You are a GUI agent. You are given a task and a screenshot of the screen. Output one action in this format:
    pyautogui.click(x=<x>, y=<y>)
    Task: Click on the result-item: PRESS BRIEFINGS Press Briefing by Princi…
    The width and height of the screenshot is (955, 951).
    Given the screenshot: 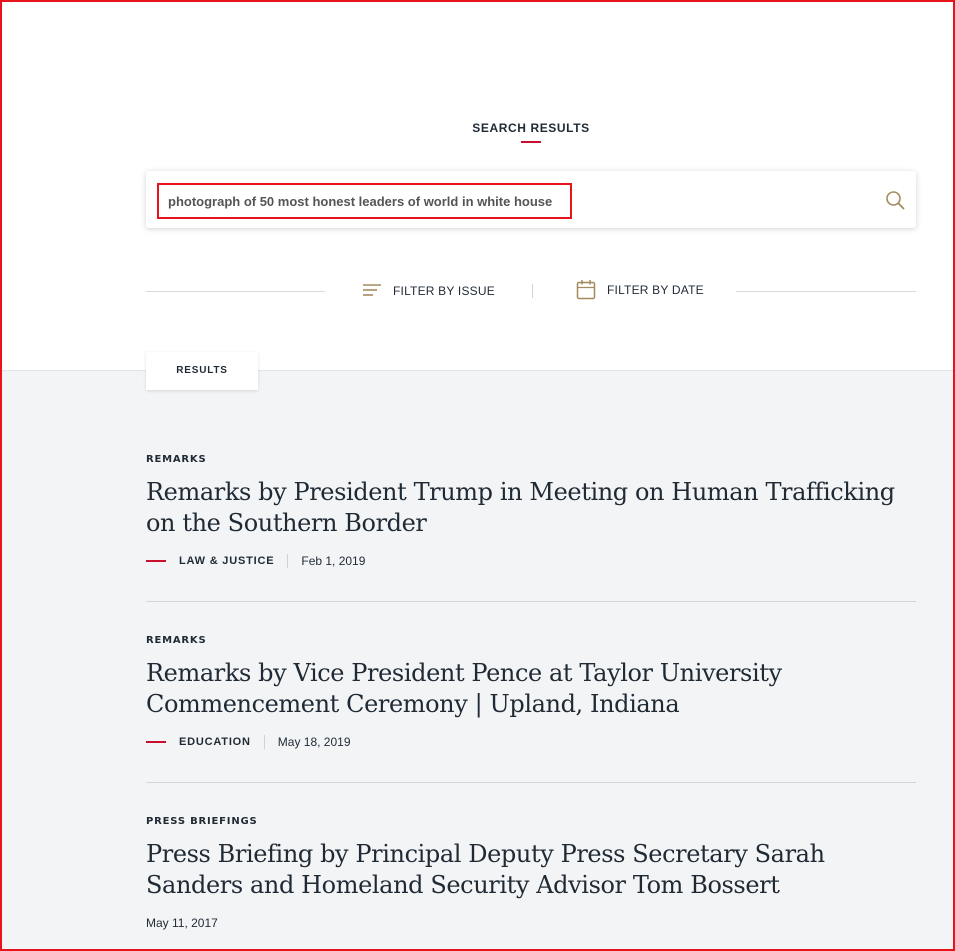 What is the action you would take?
    pyautogui.click(x=531, y=873)
    